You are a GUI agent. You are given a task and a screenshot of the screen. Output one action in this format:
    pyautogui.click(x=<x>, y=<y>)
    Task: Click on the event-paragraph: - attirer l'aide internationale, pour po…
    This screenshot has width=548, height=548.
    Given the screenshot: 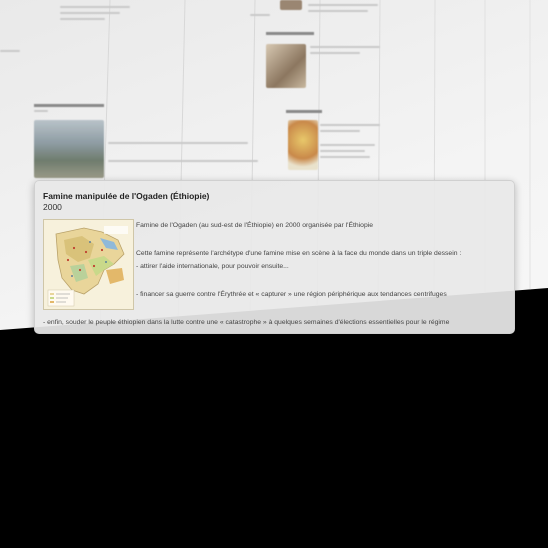 What is the action you would take?
    pyautogui.click(x=212, y=266)
    